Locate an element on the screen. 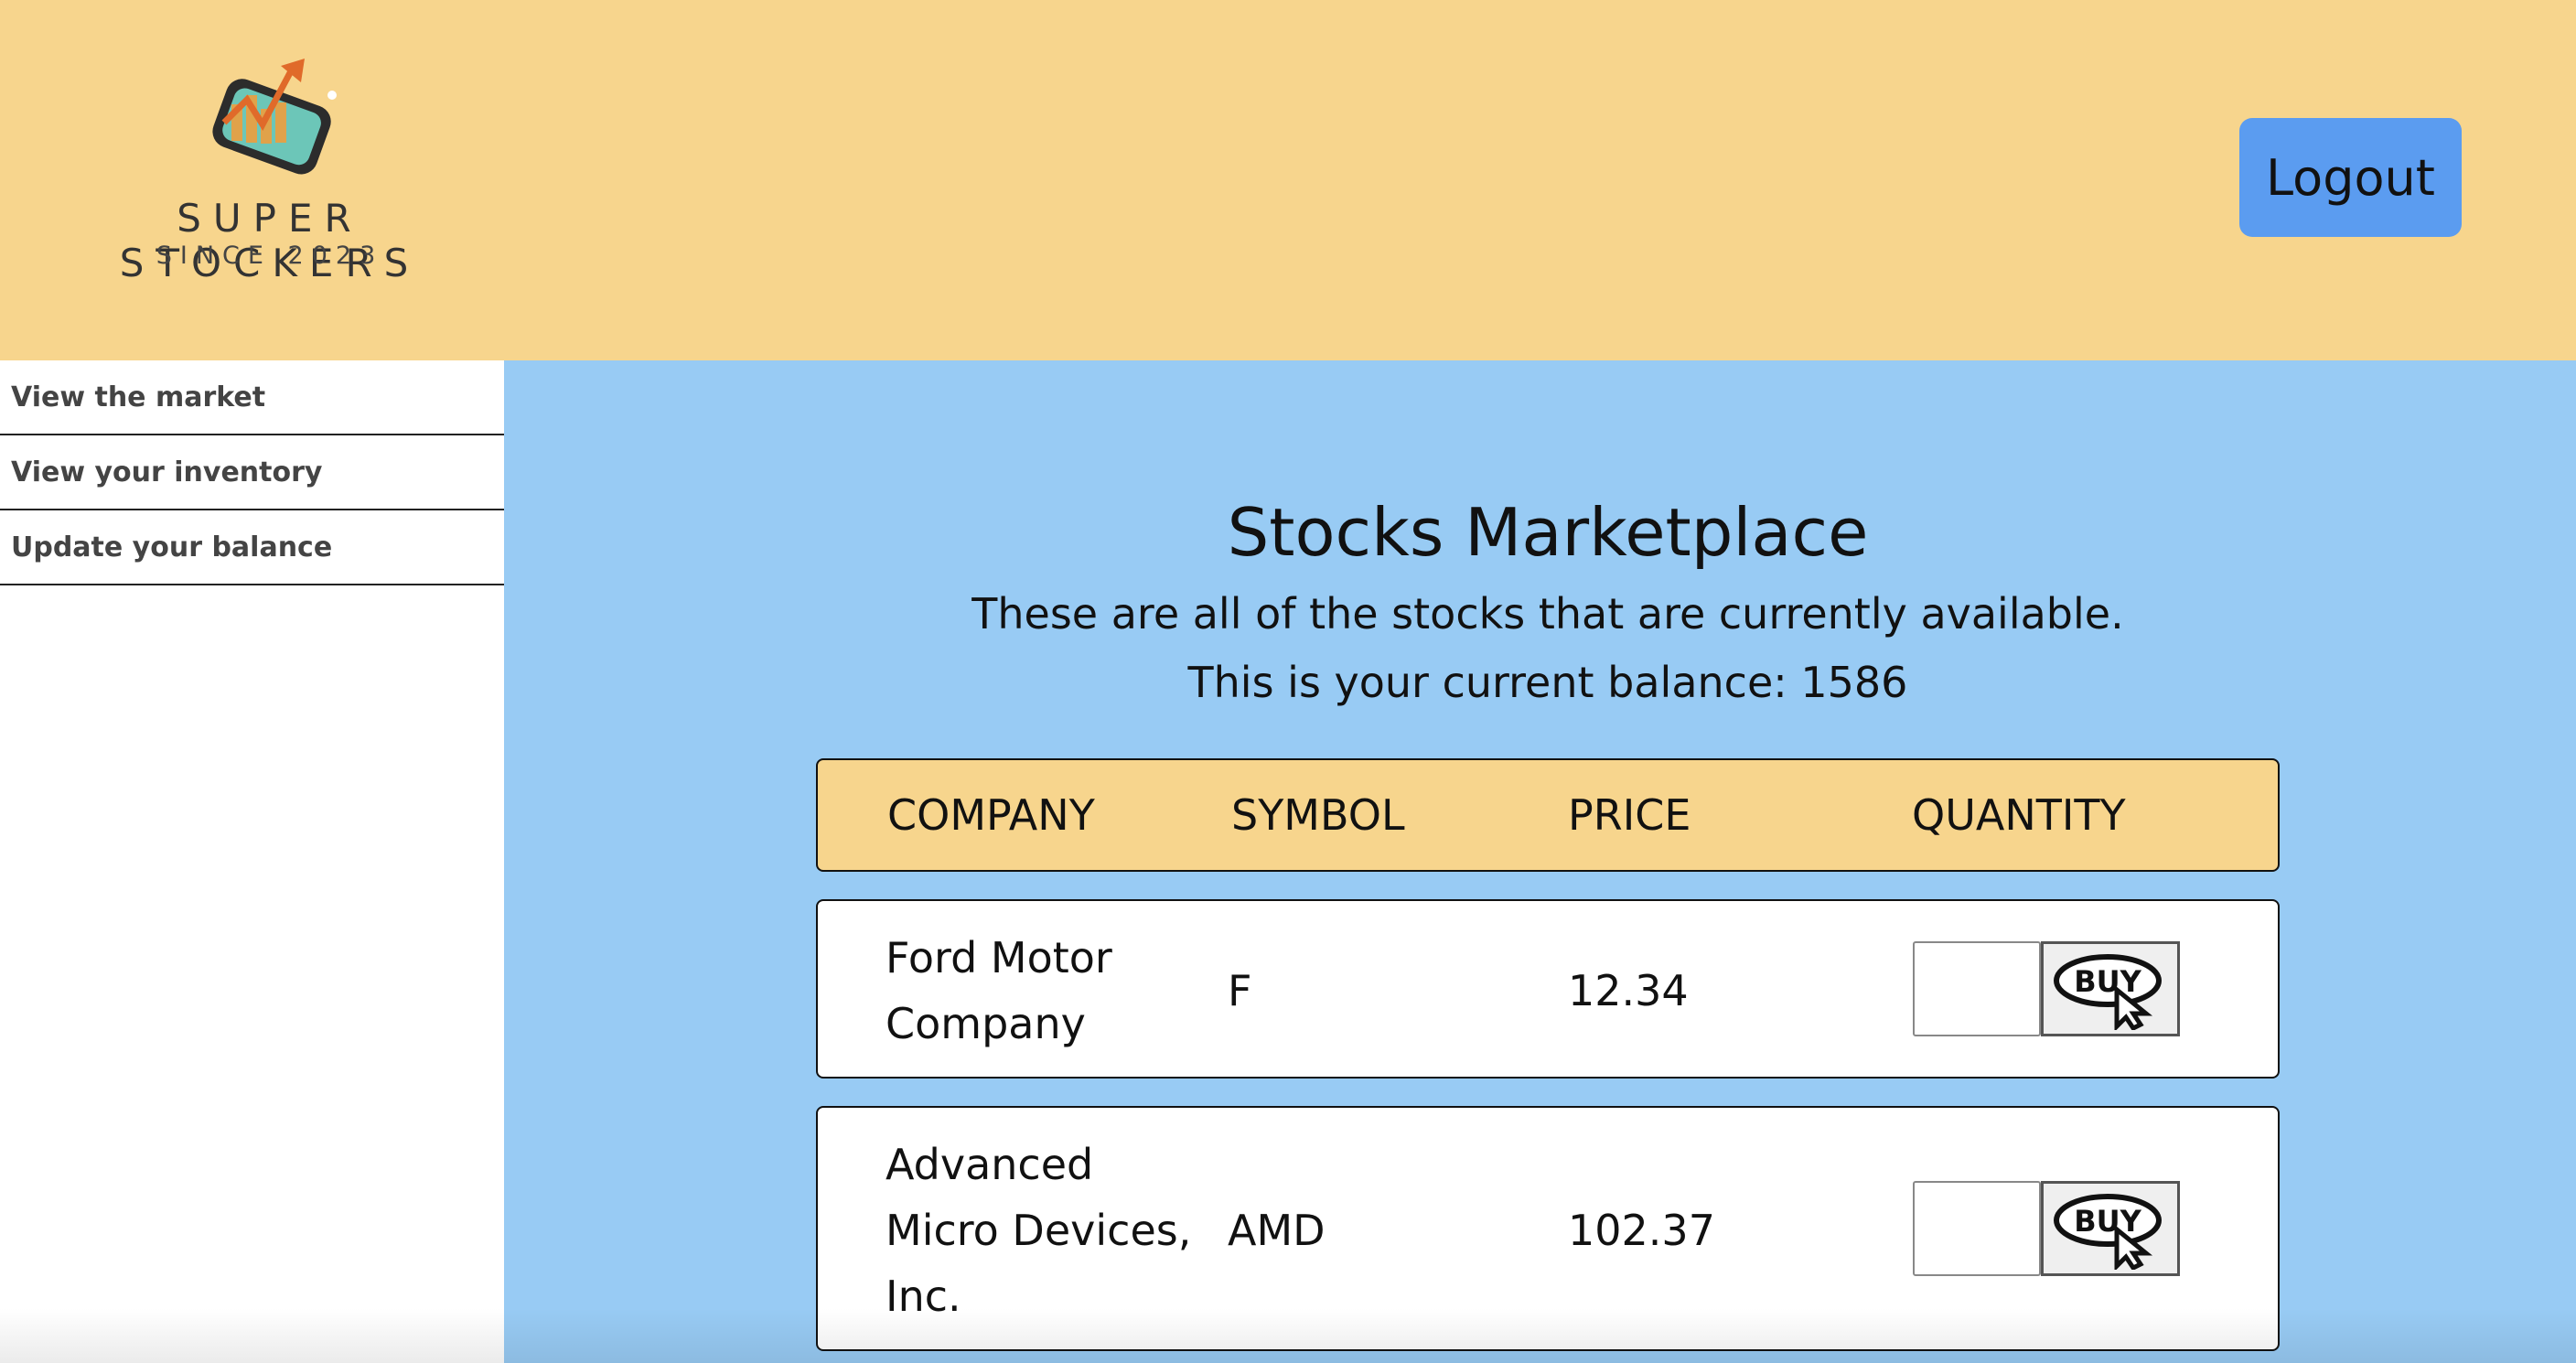 Image resolution: width=2576 pixels, height=1363 pixels. balance-text: This is your current balance: 1586 is located at coordinates (1547, 682).